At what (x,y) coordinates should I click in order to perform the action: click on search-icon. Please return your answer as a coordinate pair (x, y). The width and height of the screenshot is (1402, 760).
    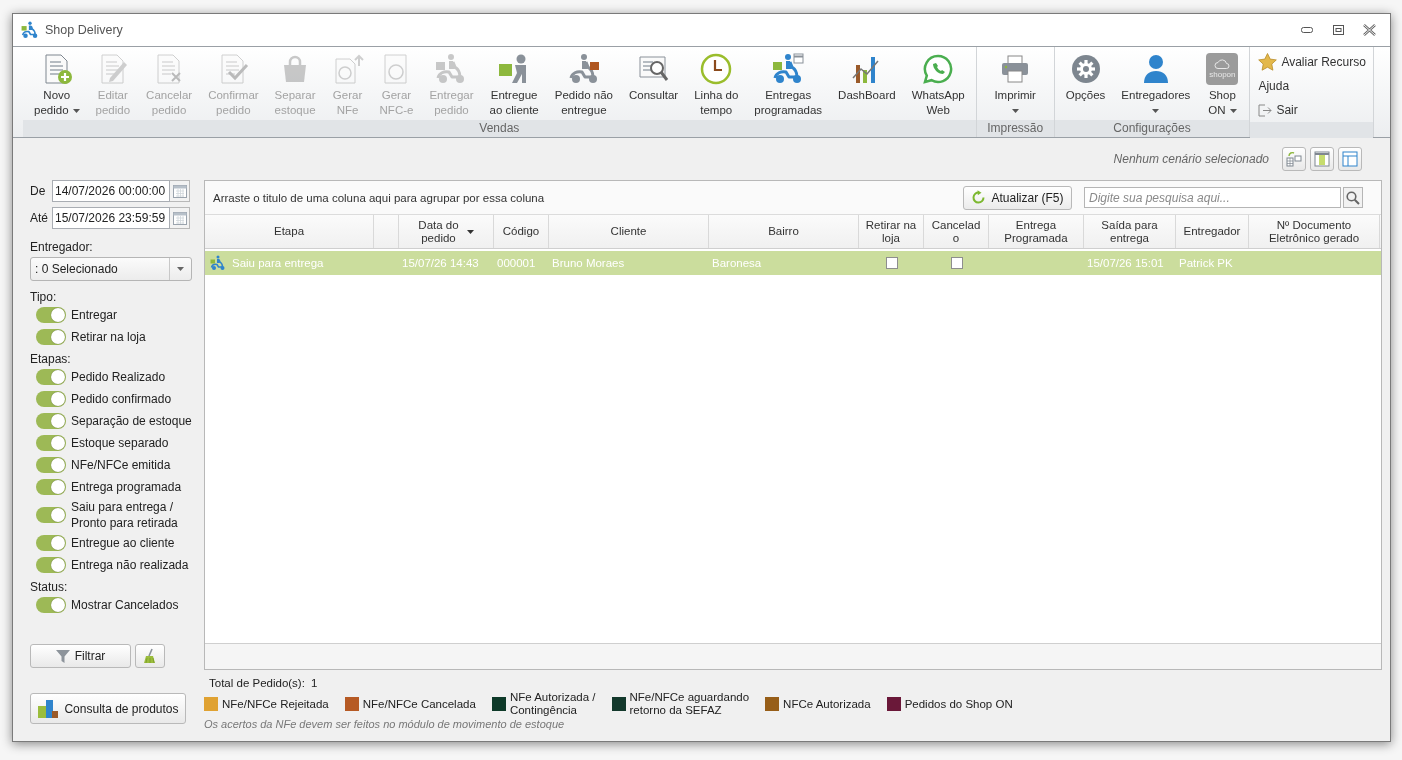
    Looking at the image, I should click on (1353, 197).